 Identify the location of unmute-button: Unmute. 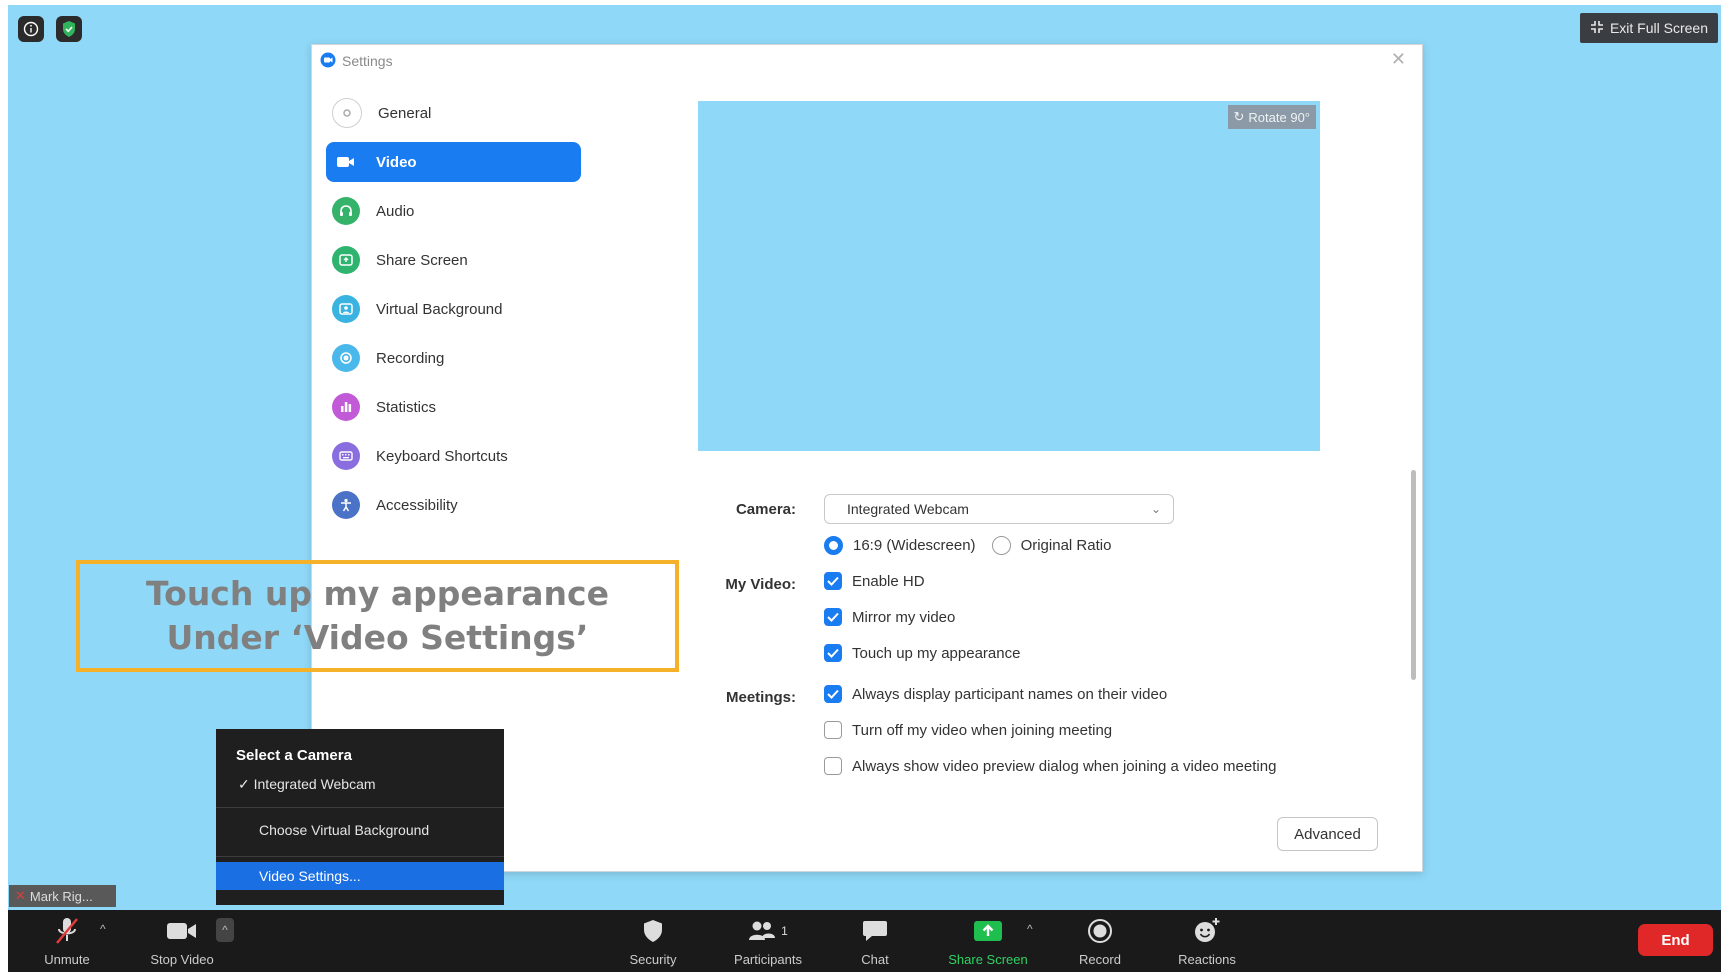
(67, 940).